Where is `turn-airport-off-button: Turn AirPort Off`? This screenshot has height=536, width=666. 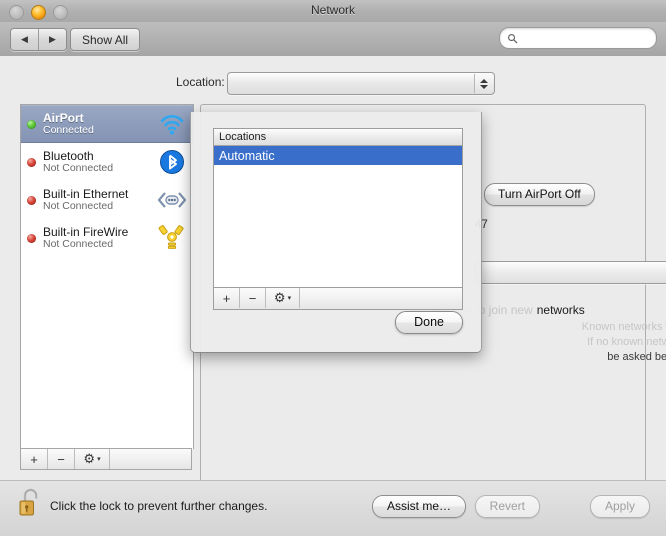 turn-airport-off-button: Turn AirPort Off is located at coordinates (539, 194).